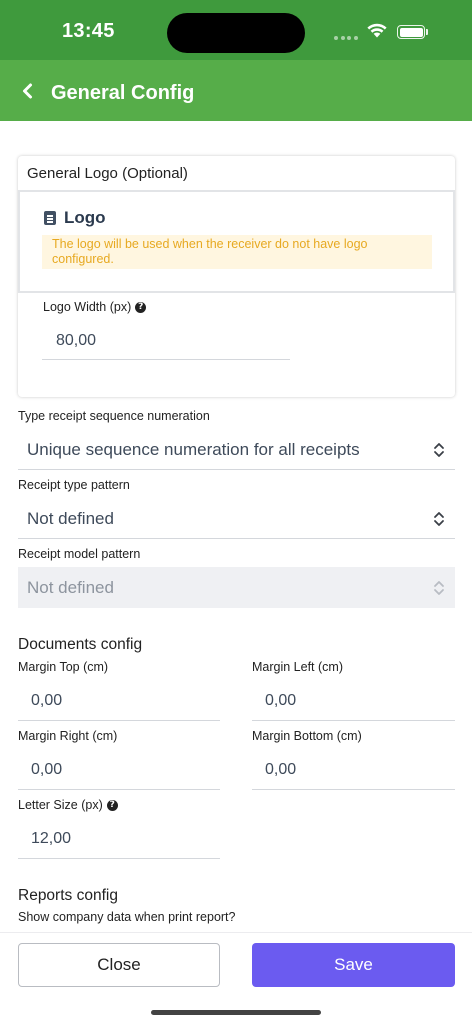 This screenshot has height=1024, width=472. Describe the element at coordinates (427, 32) in the screenshot. I see `battery-tip` at that location.